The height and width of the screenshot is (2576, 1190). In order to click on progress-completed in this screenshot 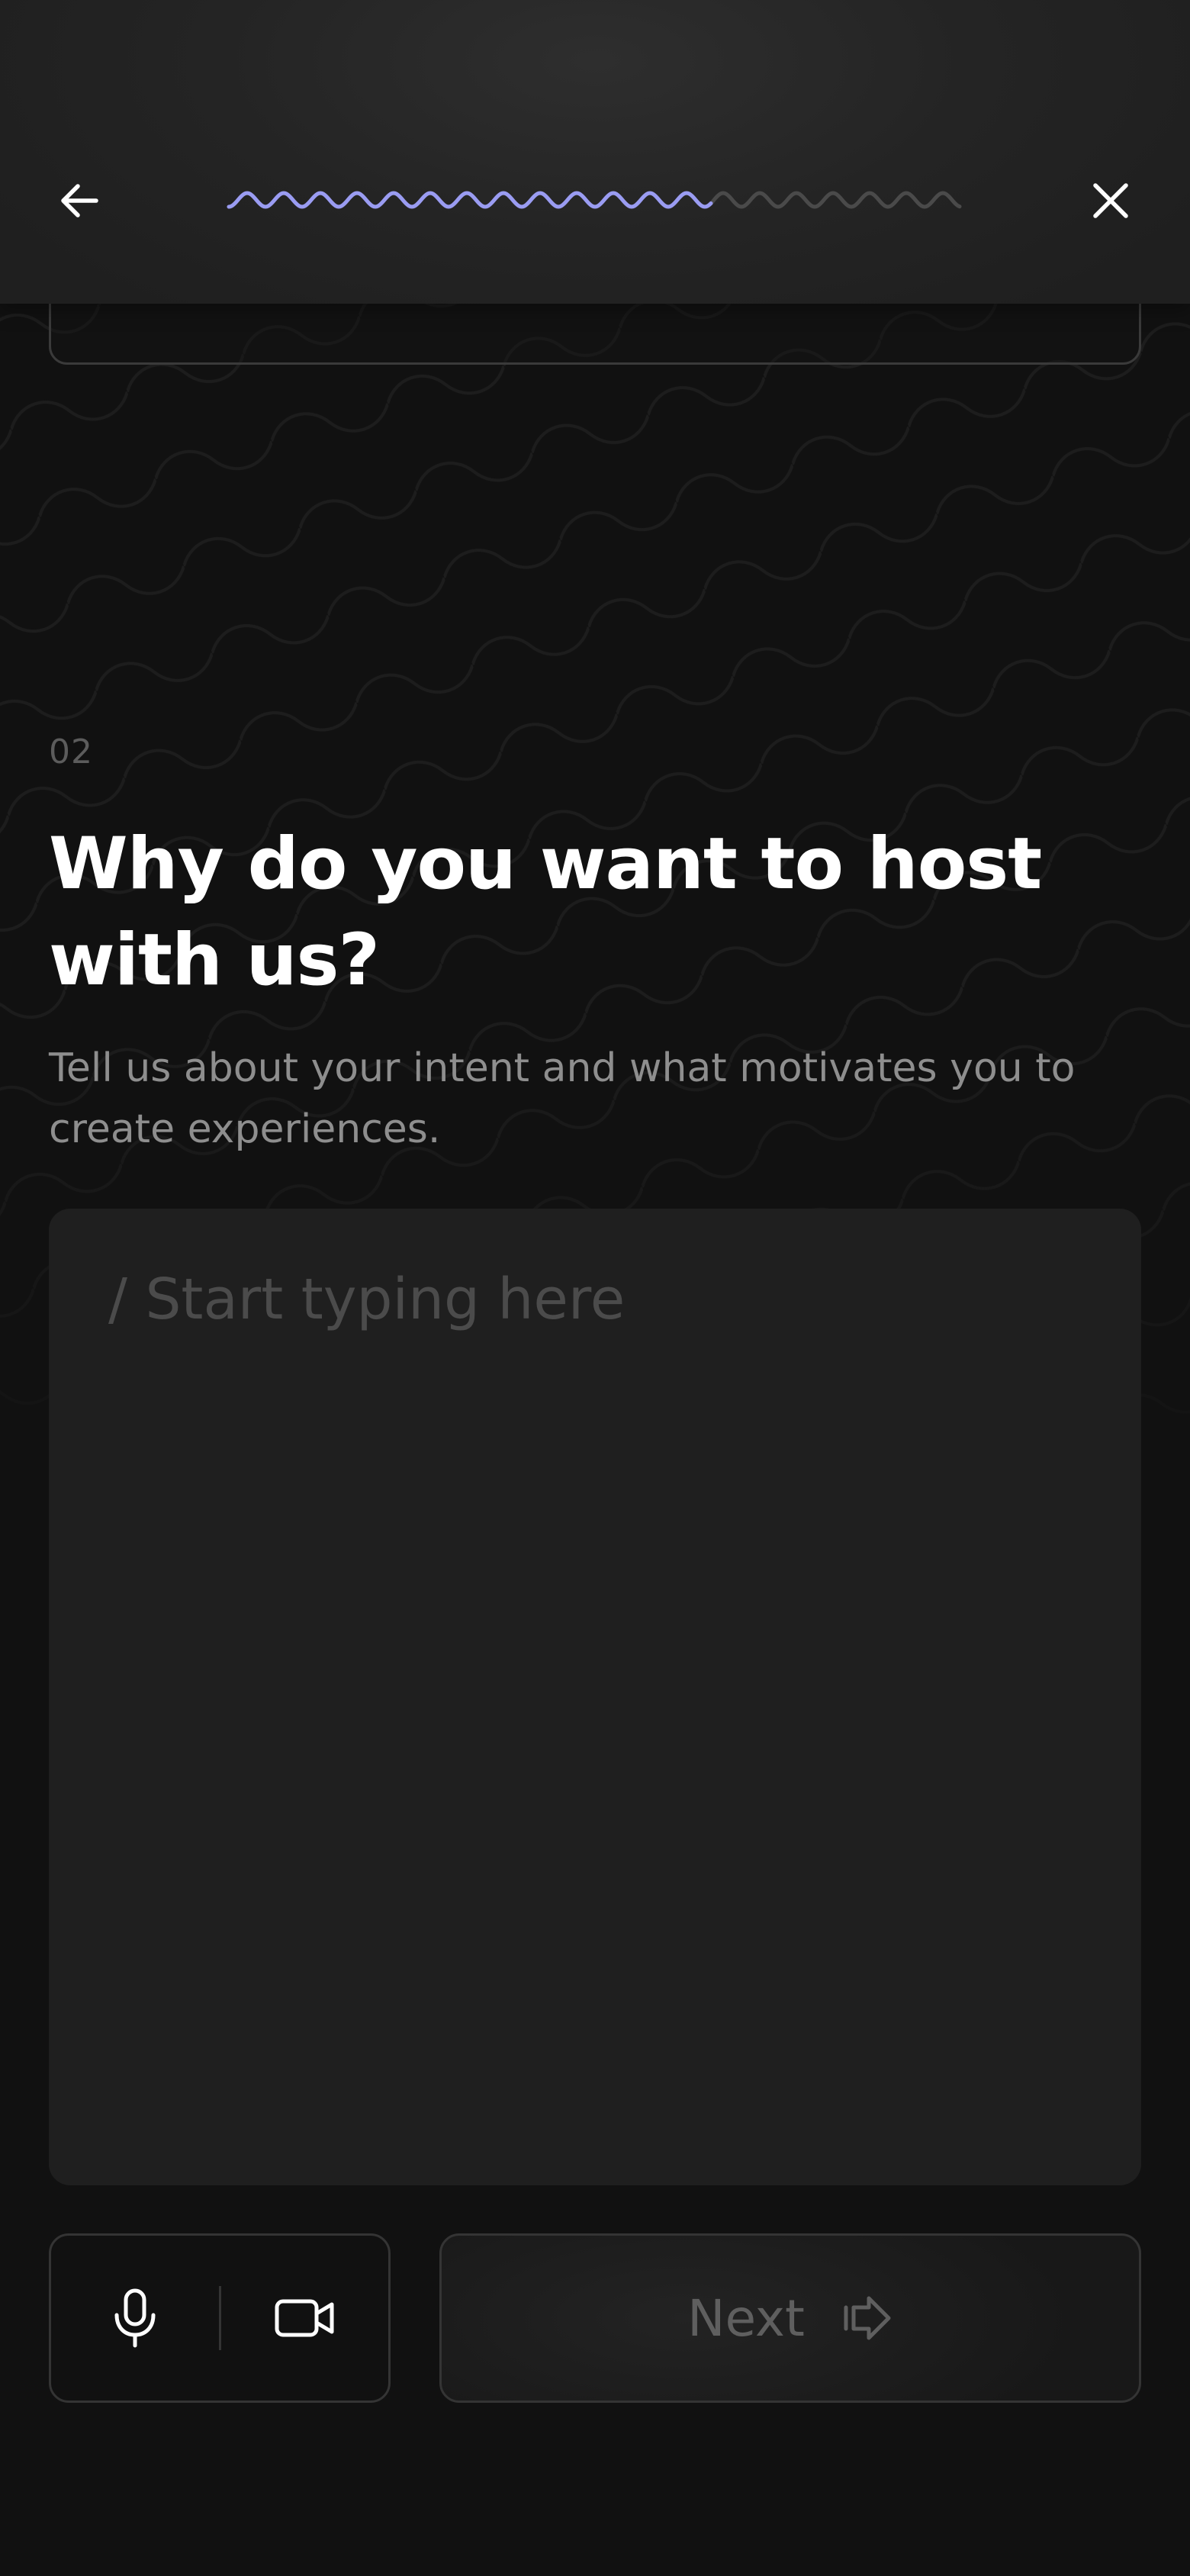, I will do `click(470, 200)`.